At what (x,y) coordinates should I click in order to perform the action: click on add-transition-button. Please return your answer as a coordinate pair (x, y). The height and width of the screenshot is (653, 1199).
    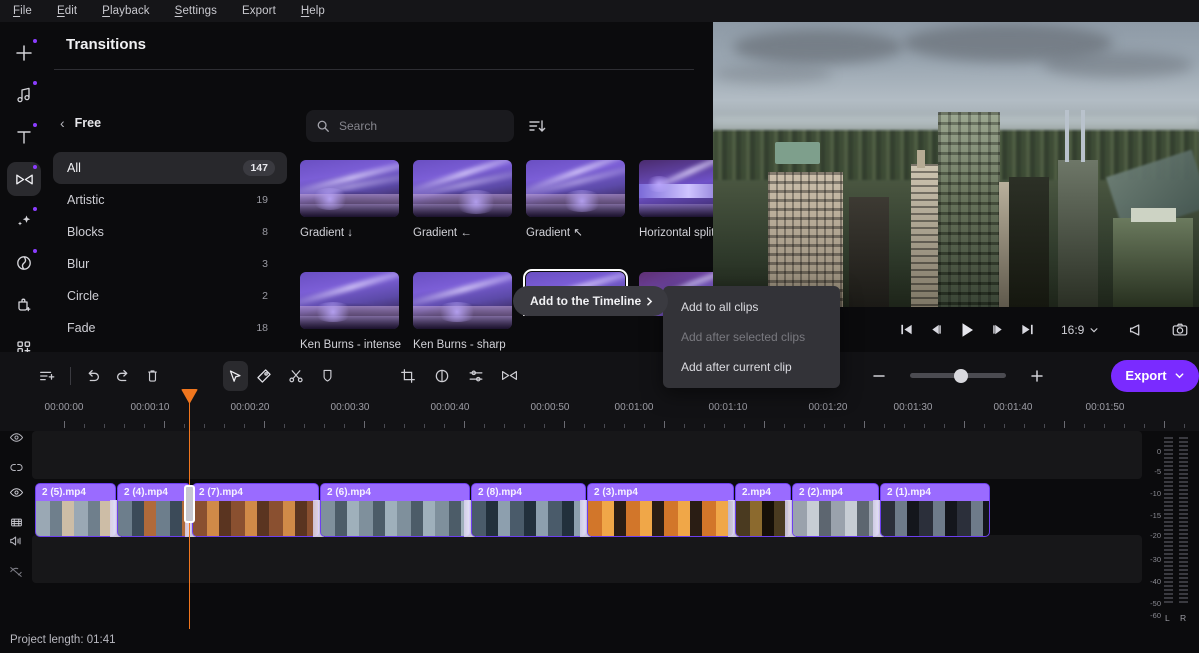
    Looking at the image, I should click on (509, 376).